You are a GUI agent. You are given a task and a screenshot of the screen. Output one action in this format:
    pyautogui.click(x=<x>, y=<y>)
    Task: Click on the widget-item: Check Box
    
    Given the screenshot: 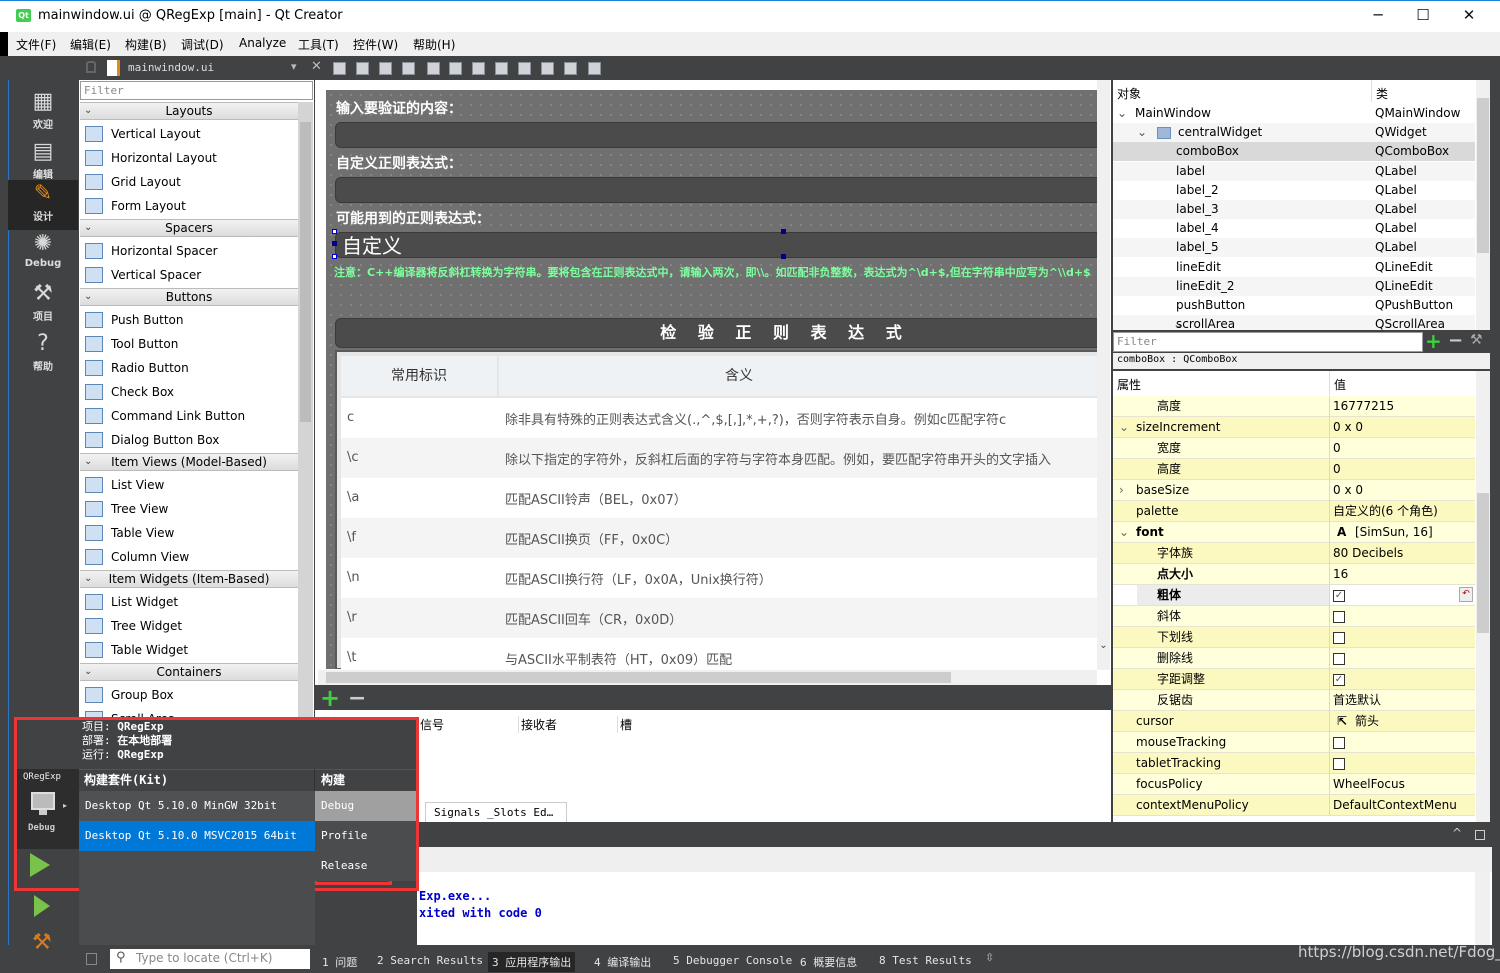 What is the action you would take?
    pyautogui.click(x=190, y=392)
    